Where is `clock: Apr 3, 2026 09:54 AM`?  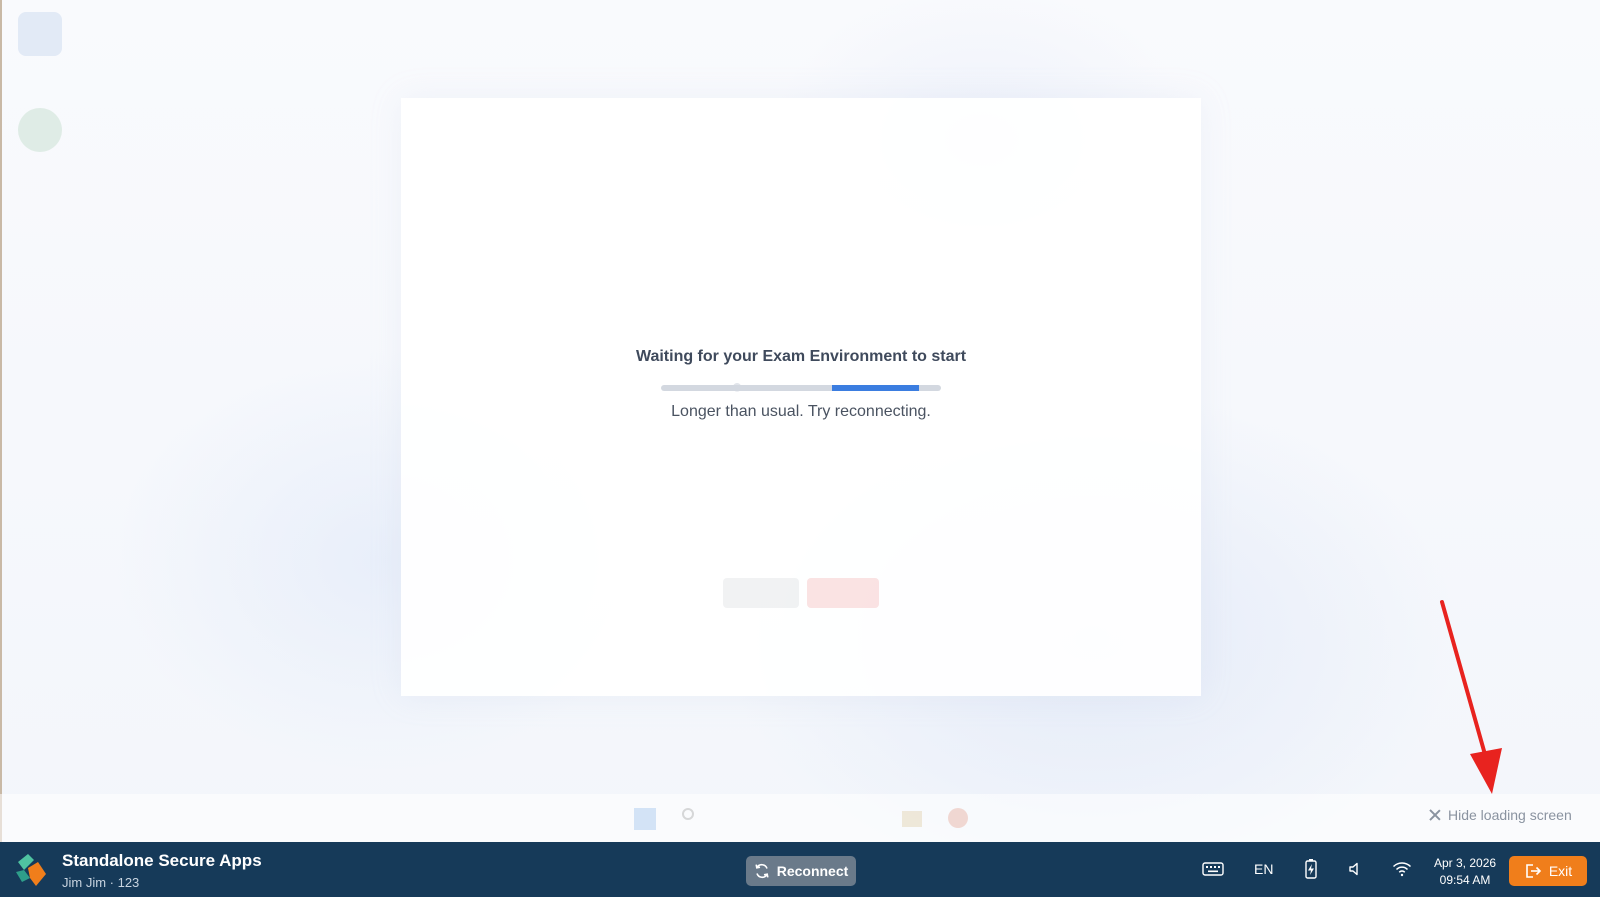 clock: Apr 3, 2026 09:54 AM is located at coordinates (1465, 872).